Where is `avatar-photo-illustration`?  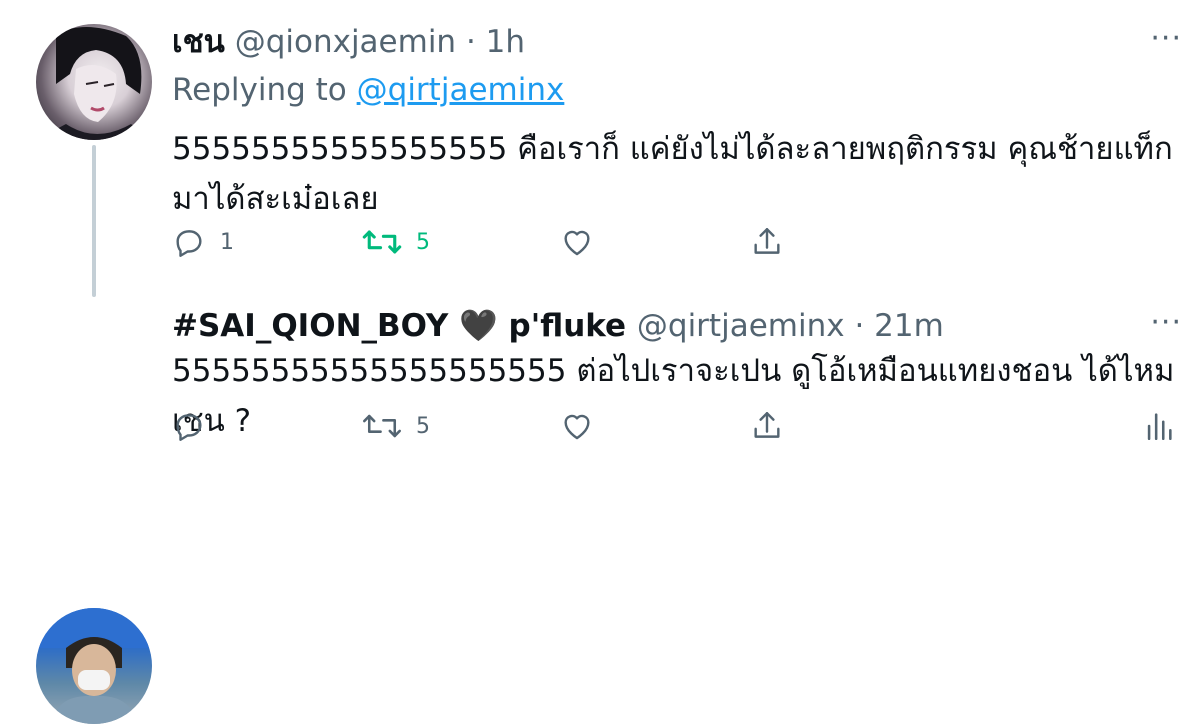
avatar-photo-illustration is located at coordinates (94, 666).